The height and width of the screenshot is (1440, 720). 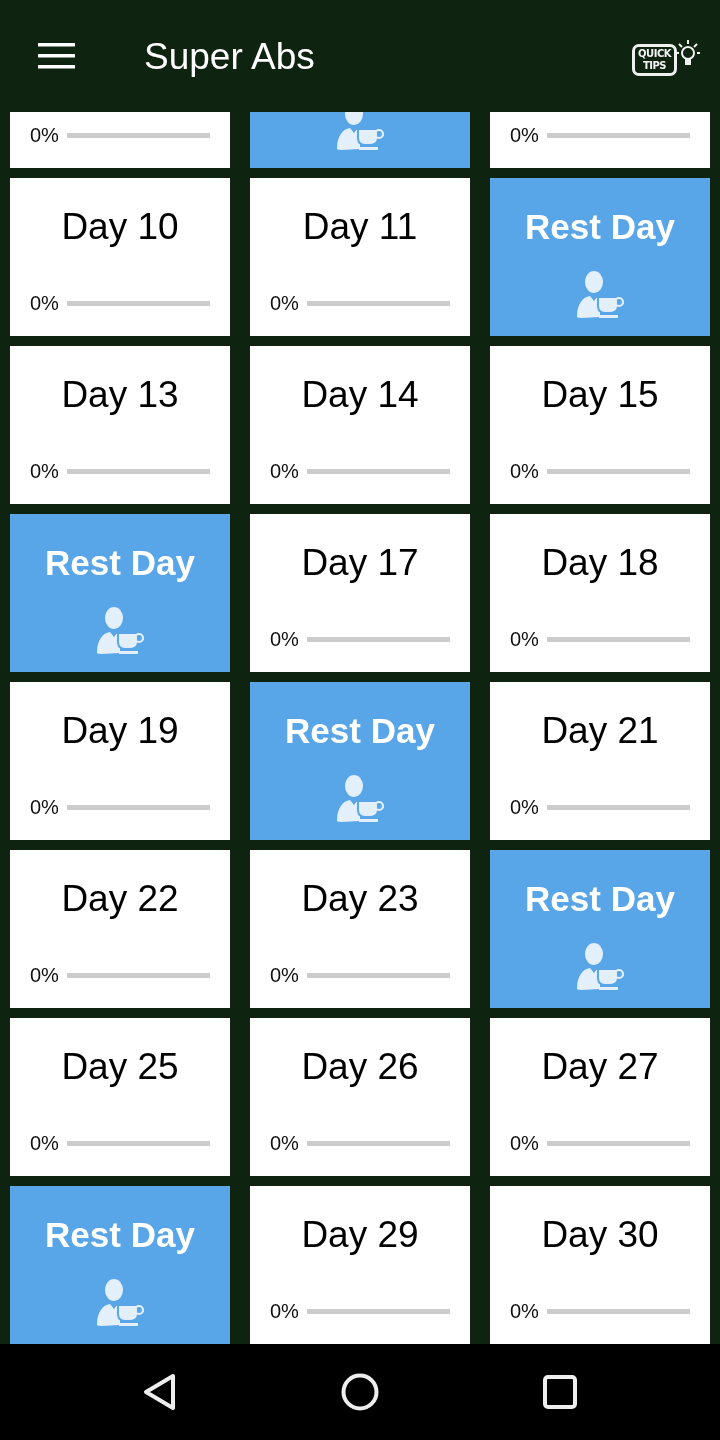 I want to click on day-title: Day 13, so click(x=120, y=395).